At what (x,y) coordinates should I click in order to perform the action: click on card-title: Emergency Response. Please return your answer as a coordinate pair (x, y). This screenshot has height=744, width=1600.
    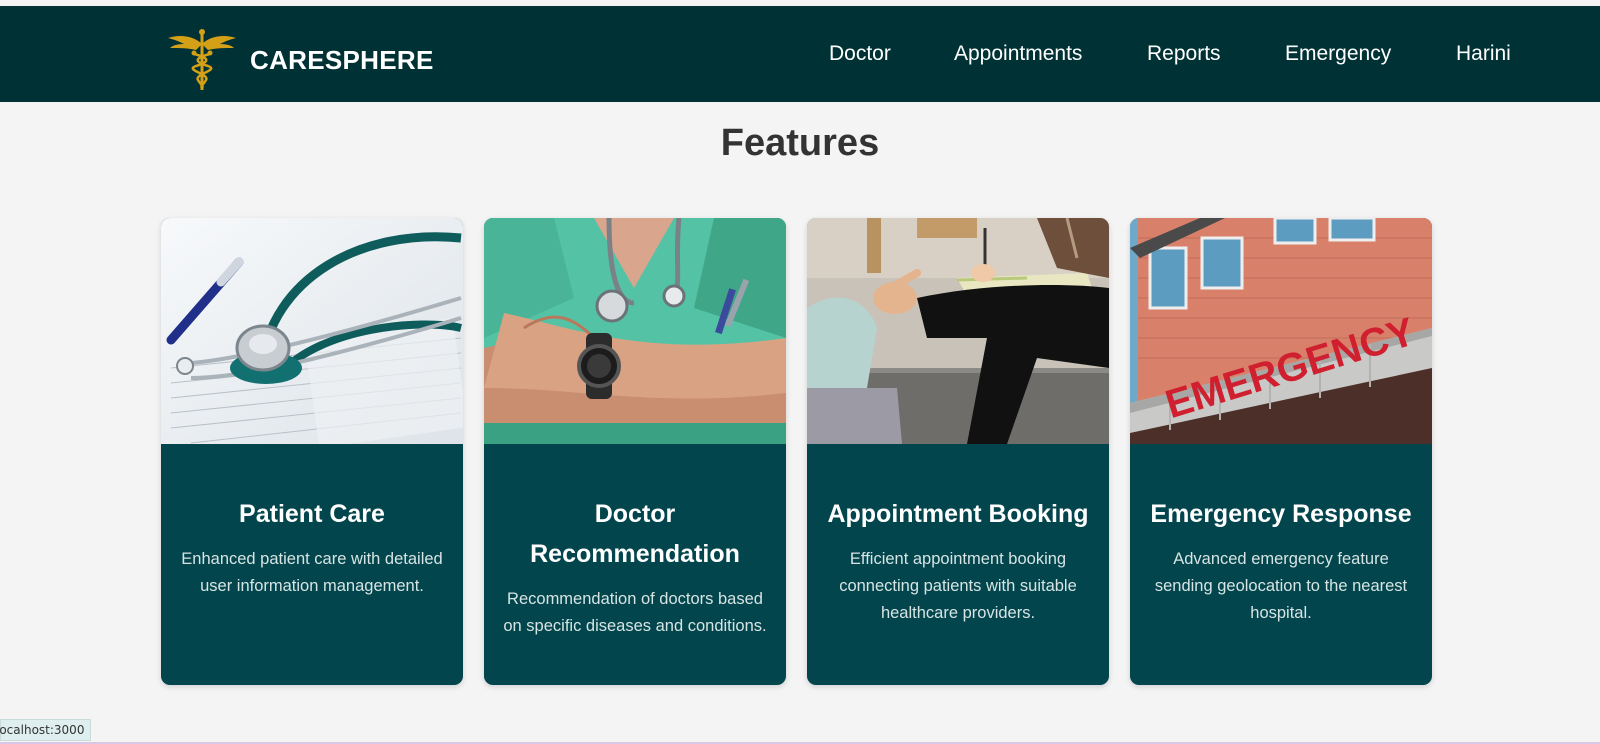
    Looking at the image, I should click on (1281, 514).